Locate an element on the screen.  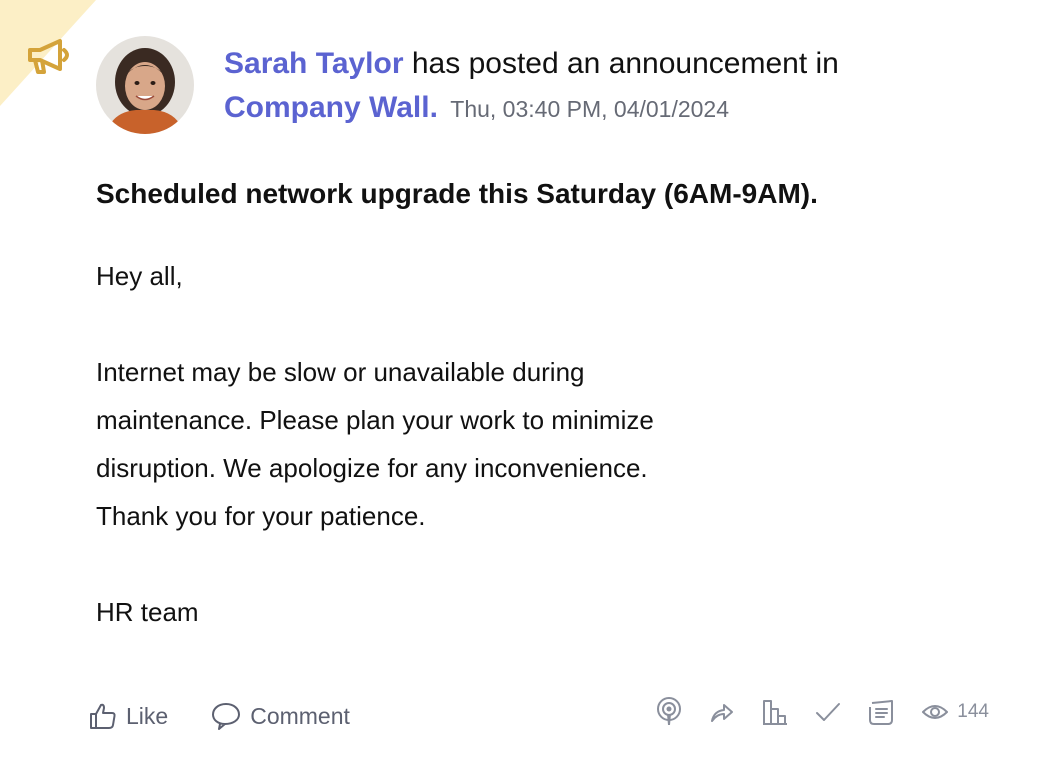
like-label: Like is located at coordinates (147, 715).